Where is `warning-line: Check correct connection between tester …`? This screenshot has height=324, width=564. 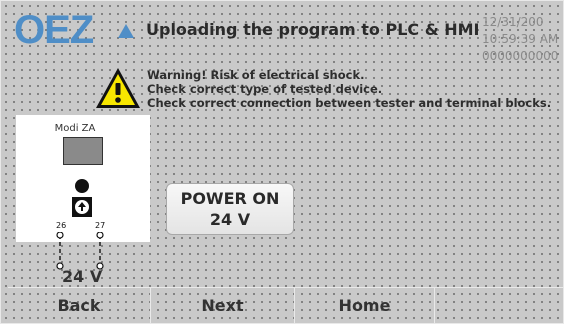
warning-line: Check correct connection between tester … is located at coordinates (349, 103).